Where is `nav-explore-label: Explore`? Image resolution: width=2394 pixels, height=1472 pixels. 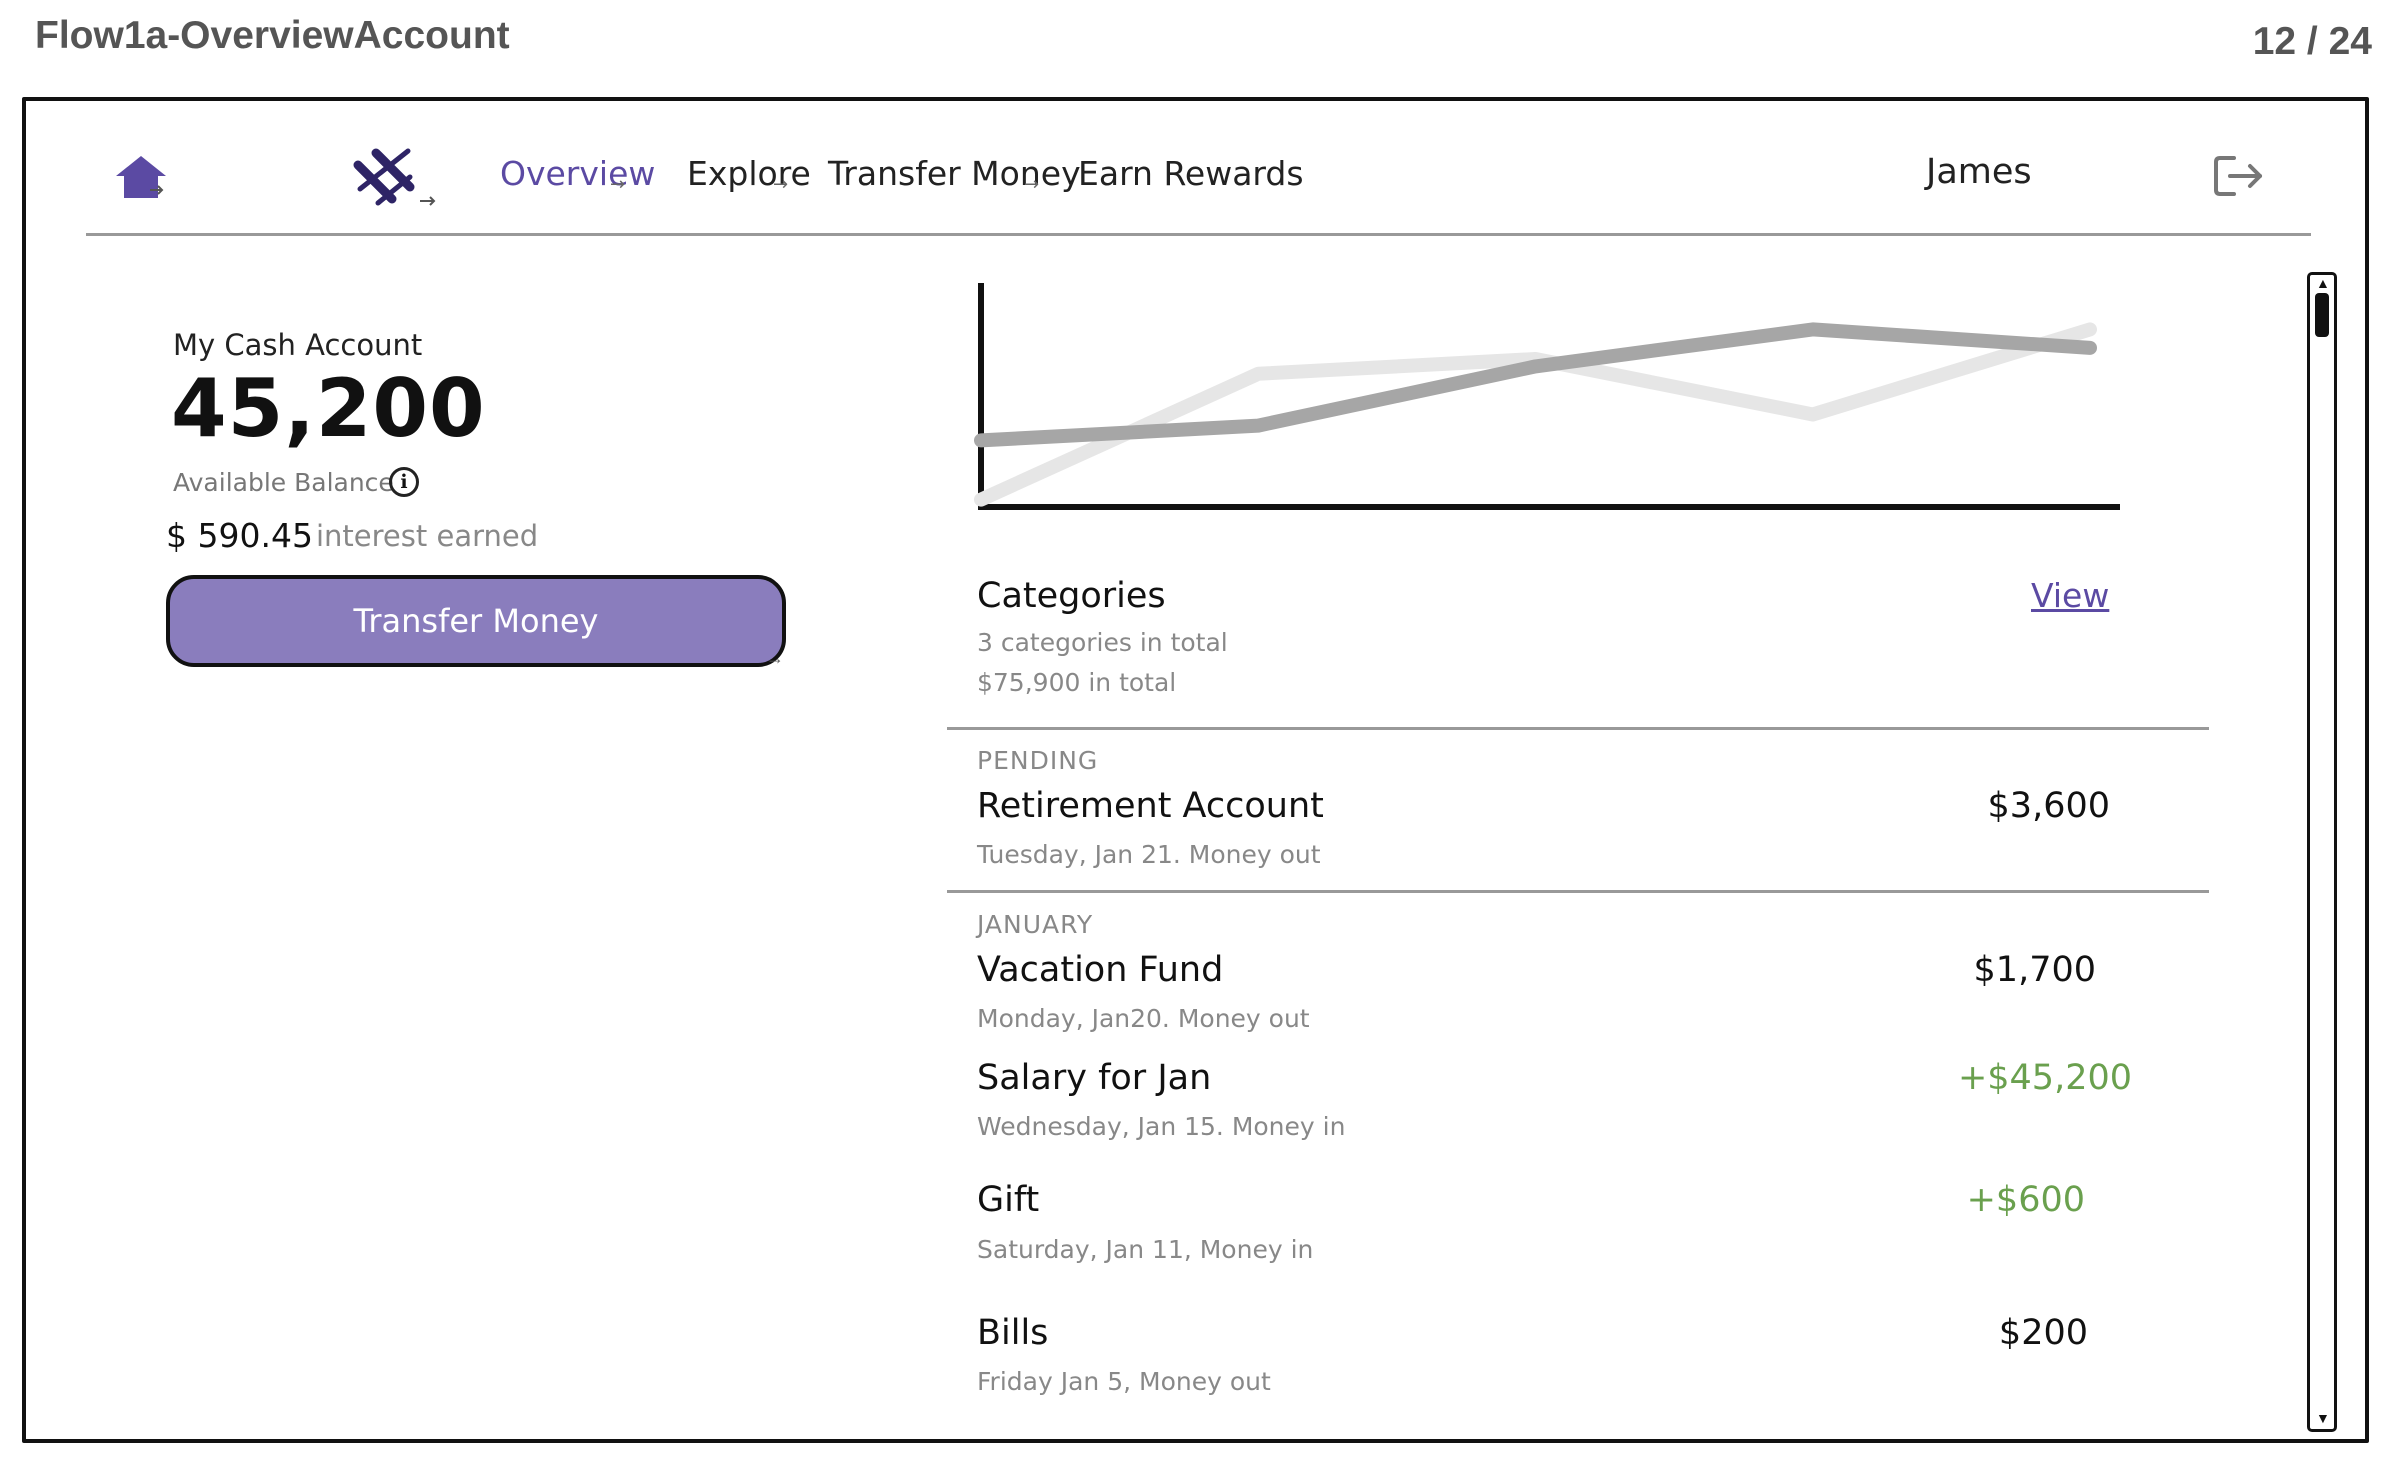
nav-explore-label: Explore is located at coordinates (749, 173).